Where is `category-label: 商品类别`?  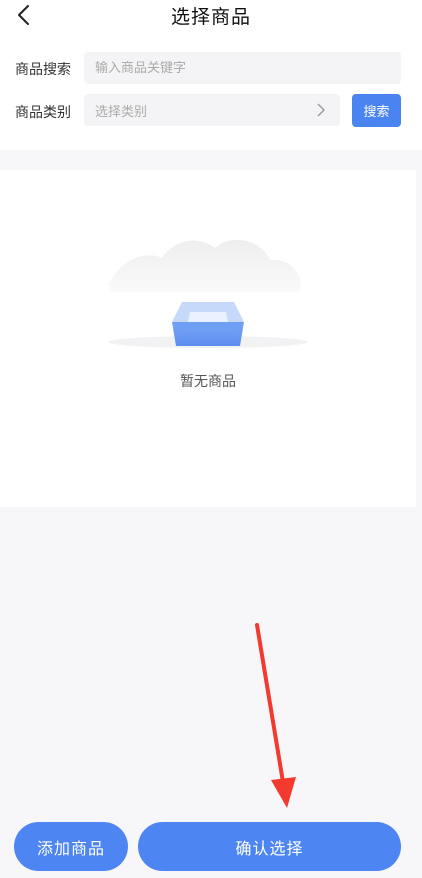 category-label: 商品类别 is located at coordinates (43, 113).